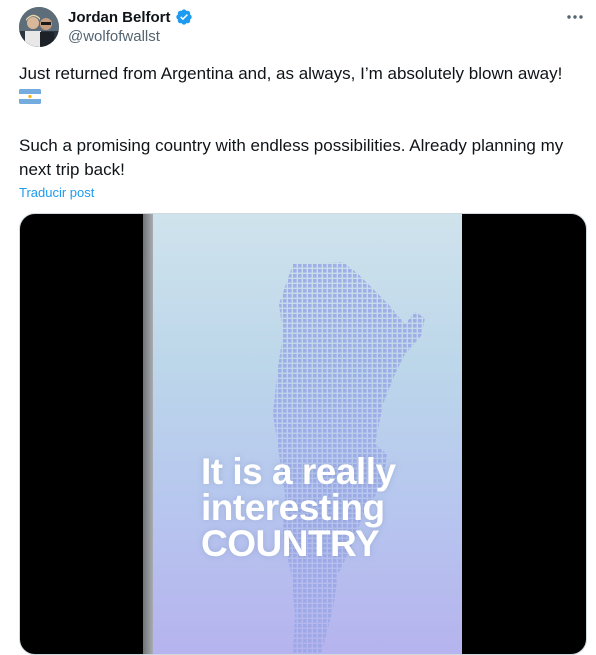  I want to click on author-handle: @wolfofwallst, so click(114, 36).